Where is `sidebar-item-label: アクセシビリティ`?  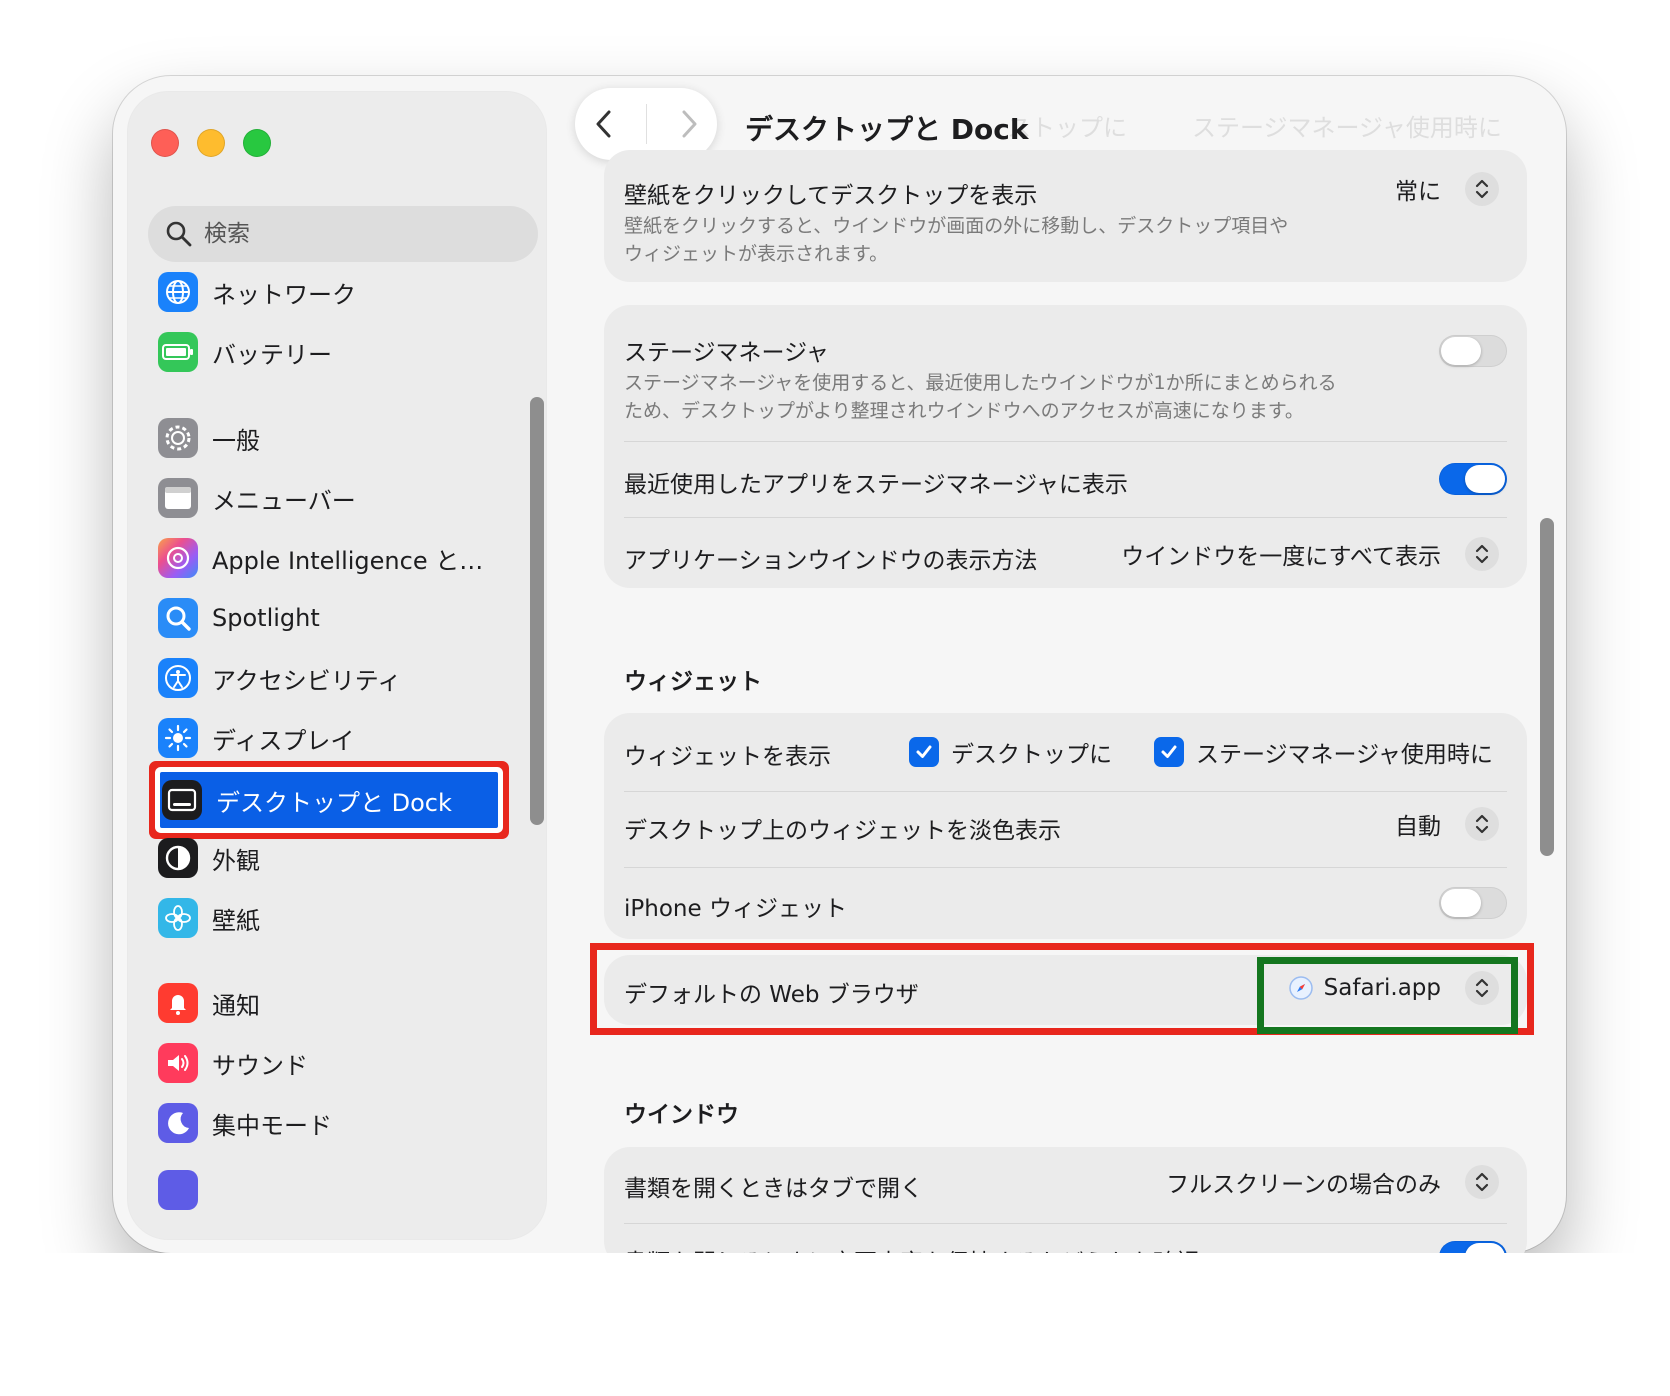
sidebar-item-label: アクセシビリティ is located at coordinates (307, 680).